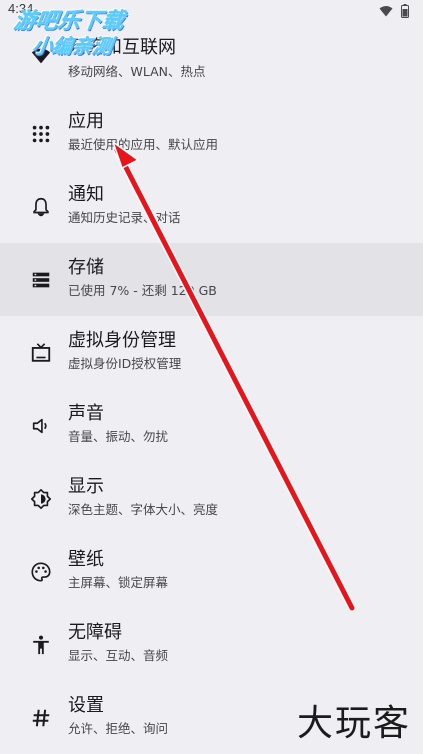  I want to click on apps-grid-icon, so click(41, 134).